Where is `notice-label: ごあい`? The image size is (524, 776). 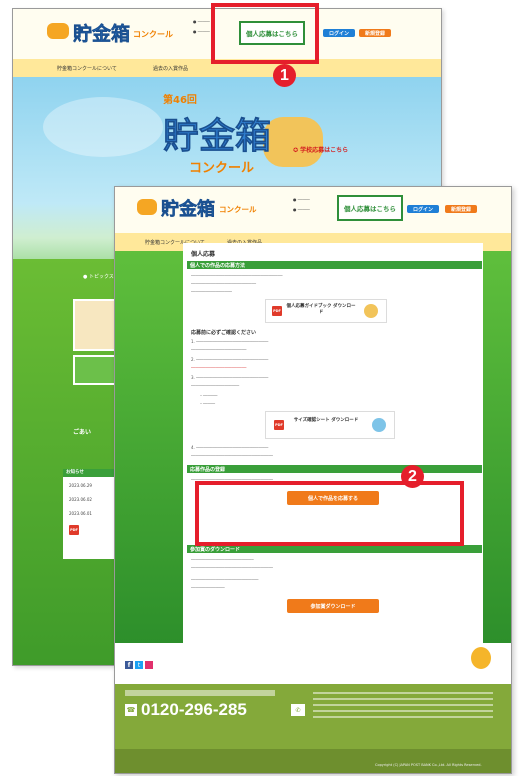
notice-label: ごあい is located at coordinates (82, 432).